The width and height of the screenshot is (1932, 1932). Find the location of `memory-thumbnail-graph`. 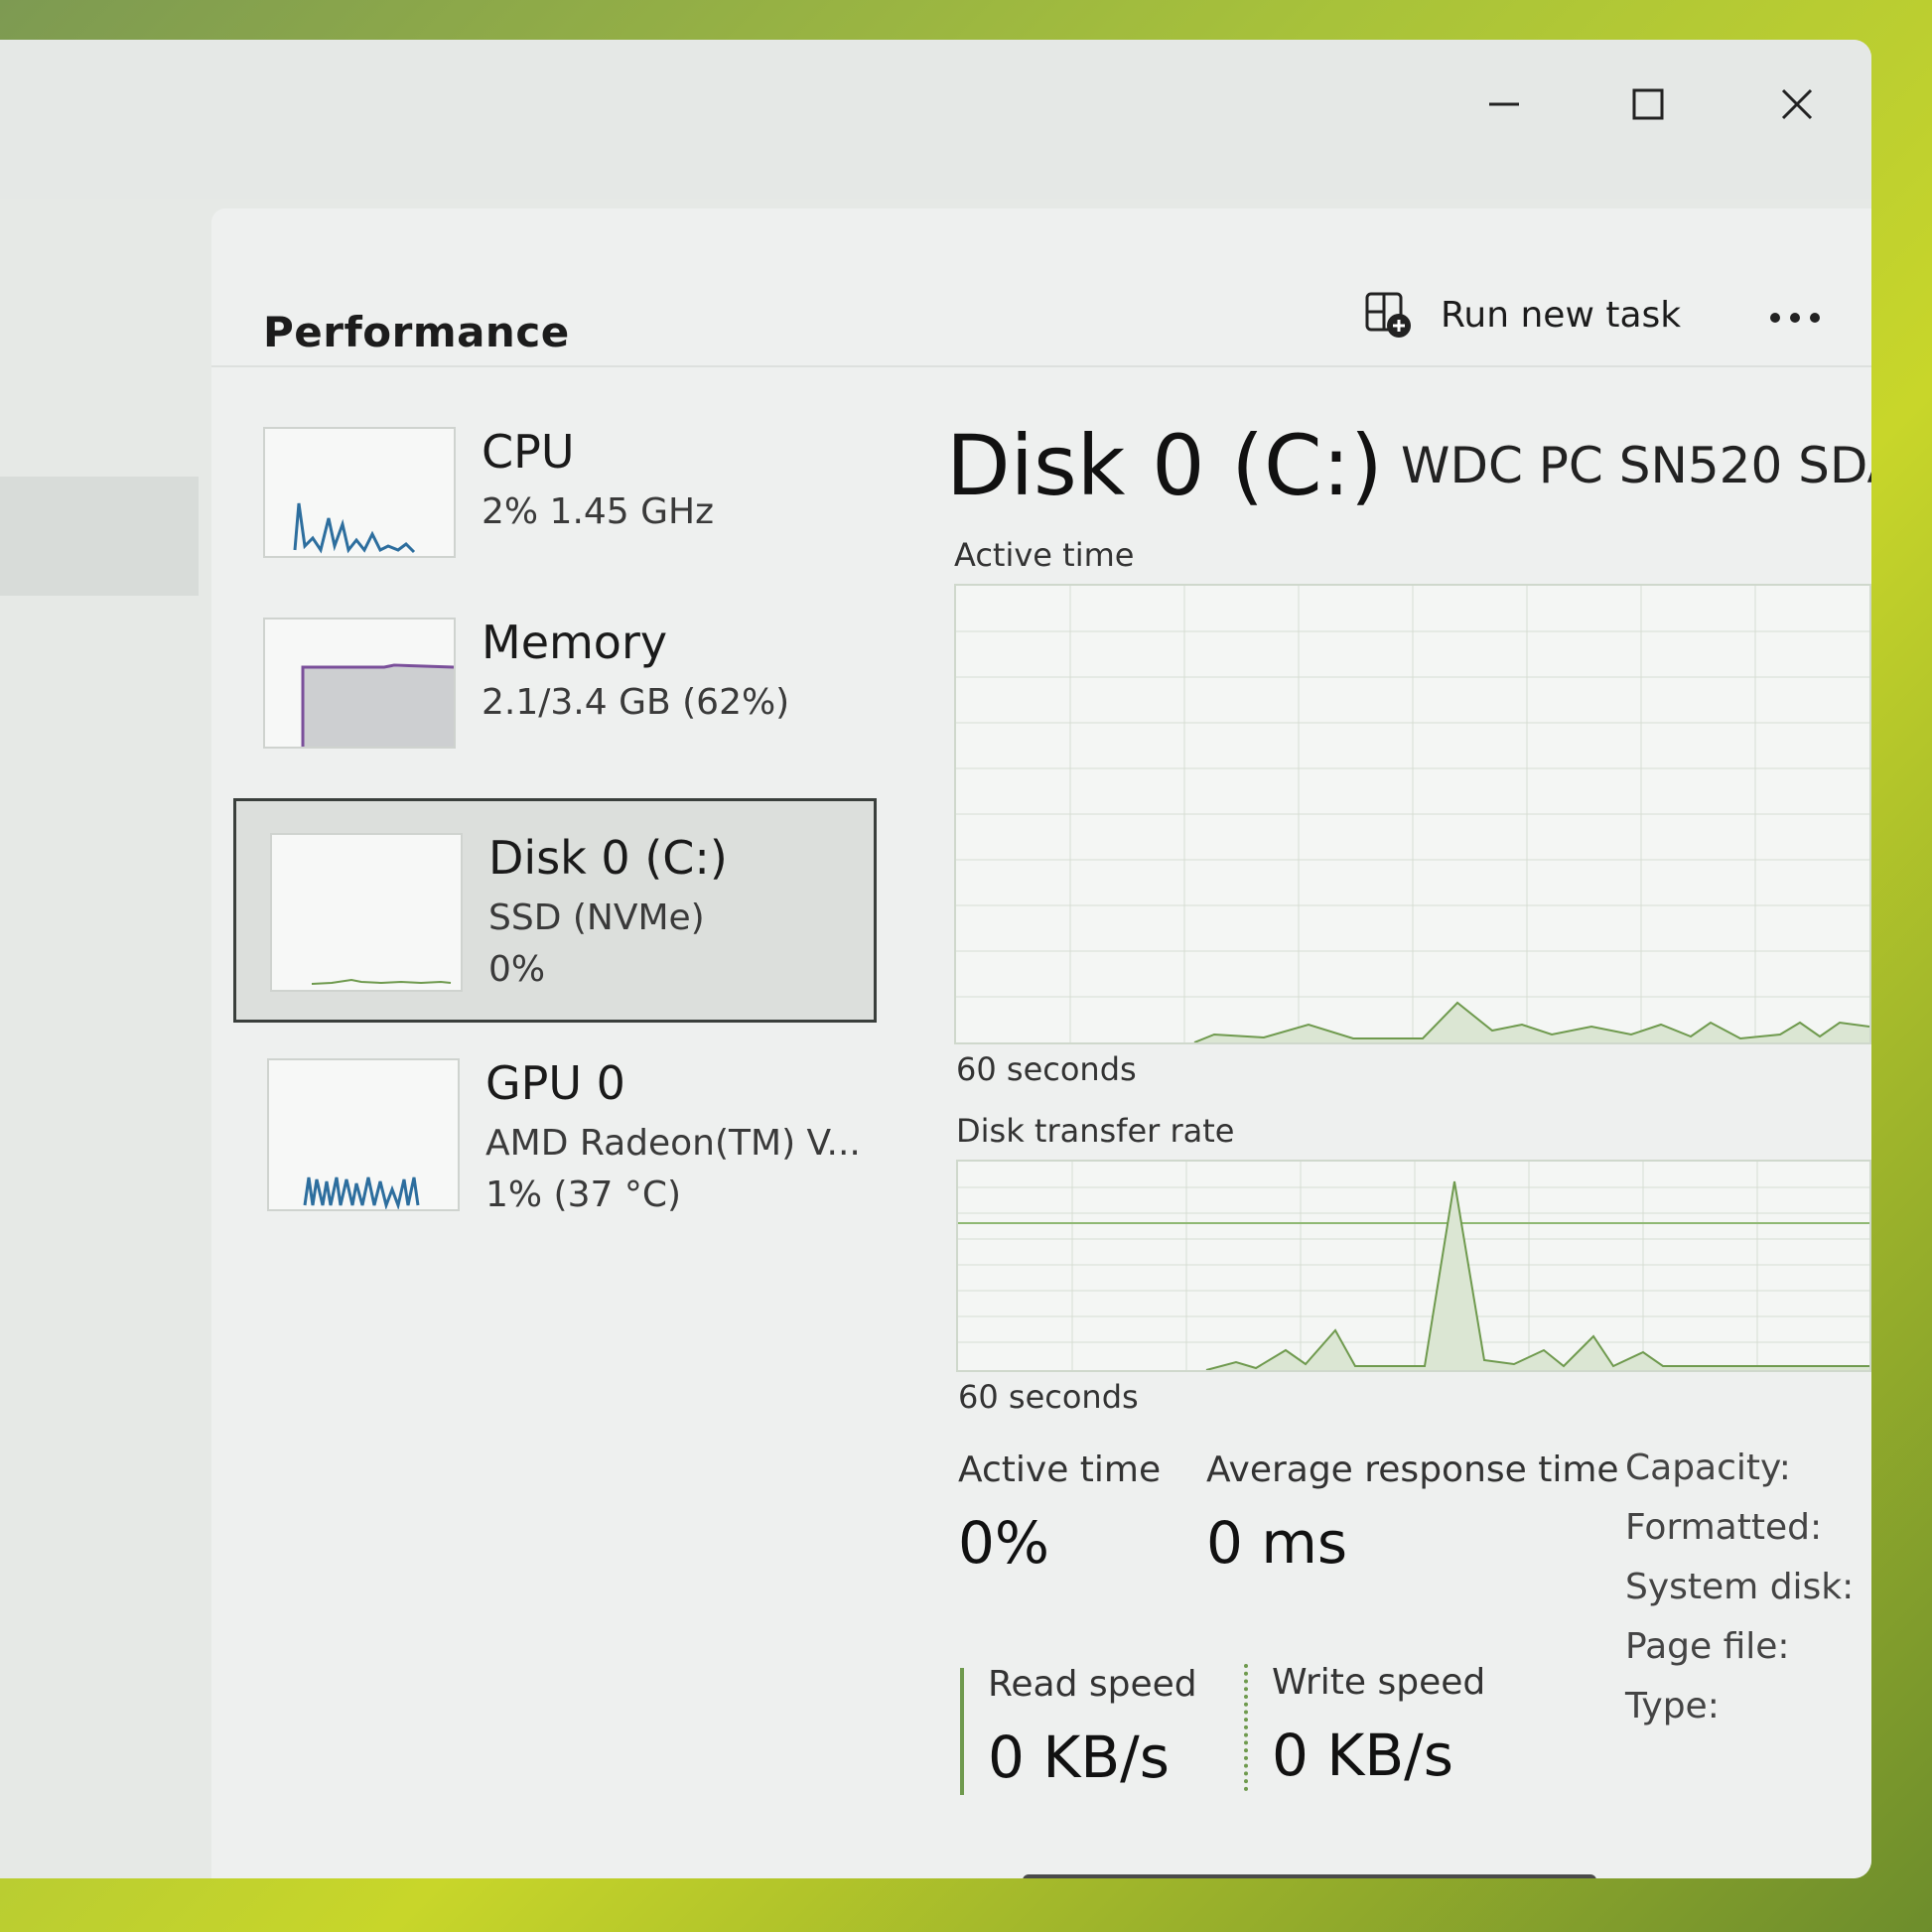

memory-thumbnail-graph is located at coordinates (359, 683).